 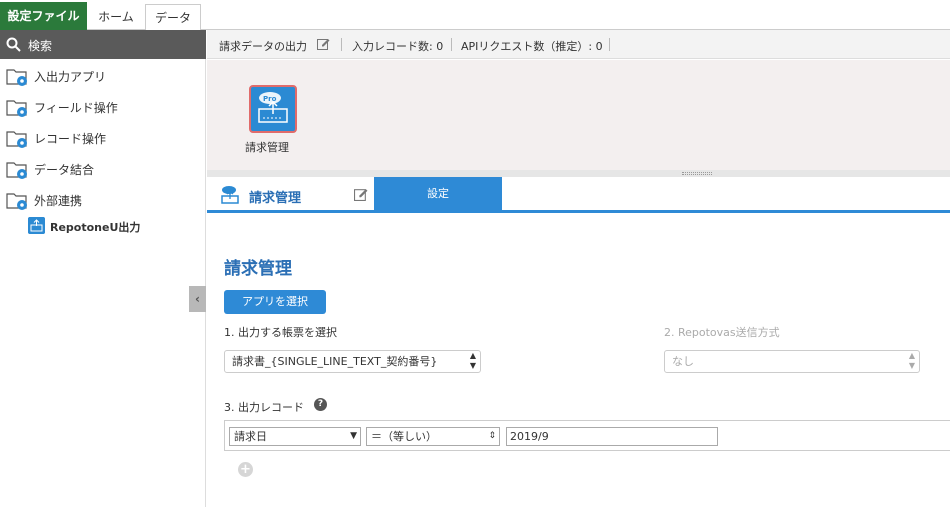 What do you see at coordinates (320, 404) in the screenshot?
I see `help-icon: ?` at bounding box center [320, 404].